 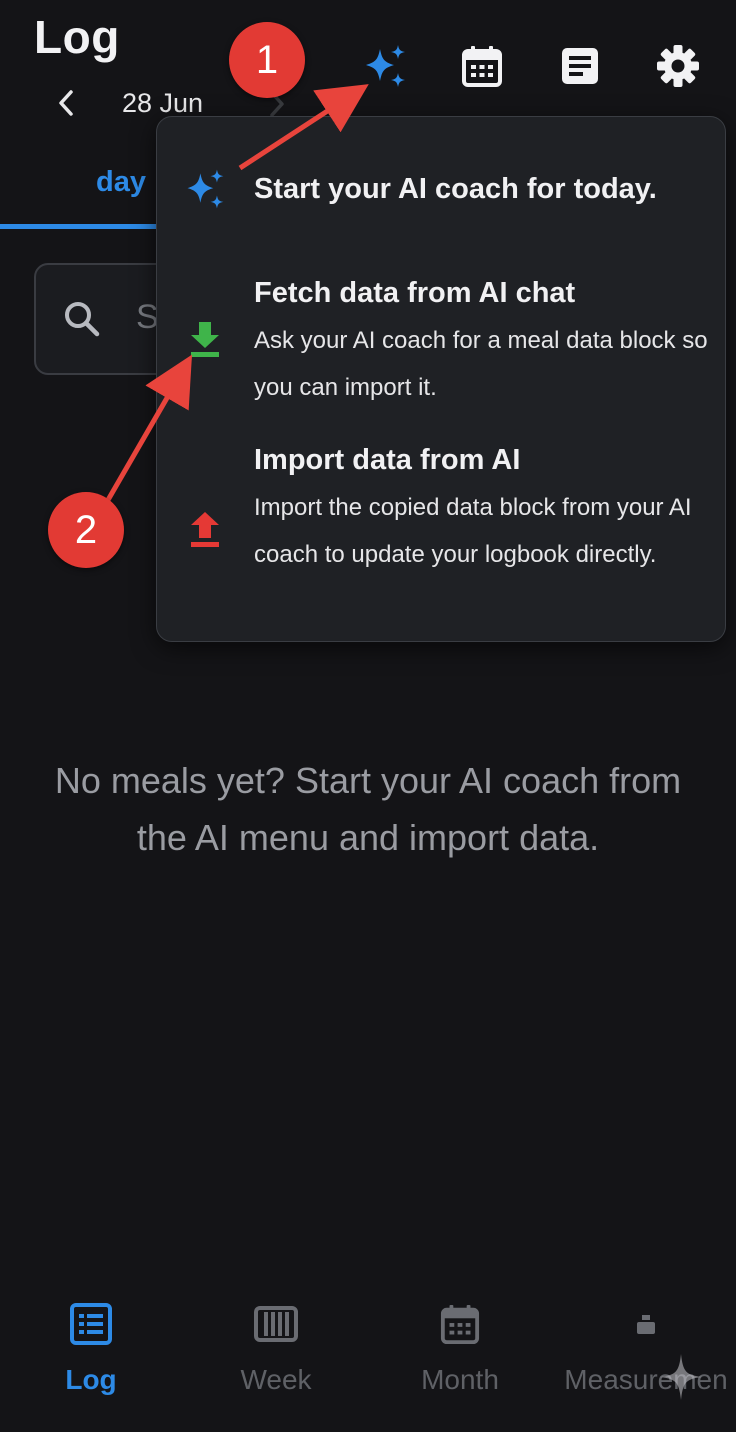 What do you see at coordinates (86, 530) in the screenshot?
I see `annotation-badge-2: 2` at bounding box center [86, 530].